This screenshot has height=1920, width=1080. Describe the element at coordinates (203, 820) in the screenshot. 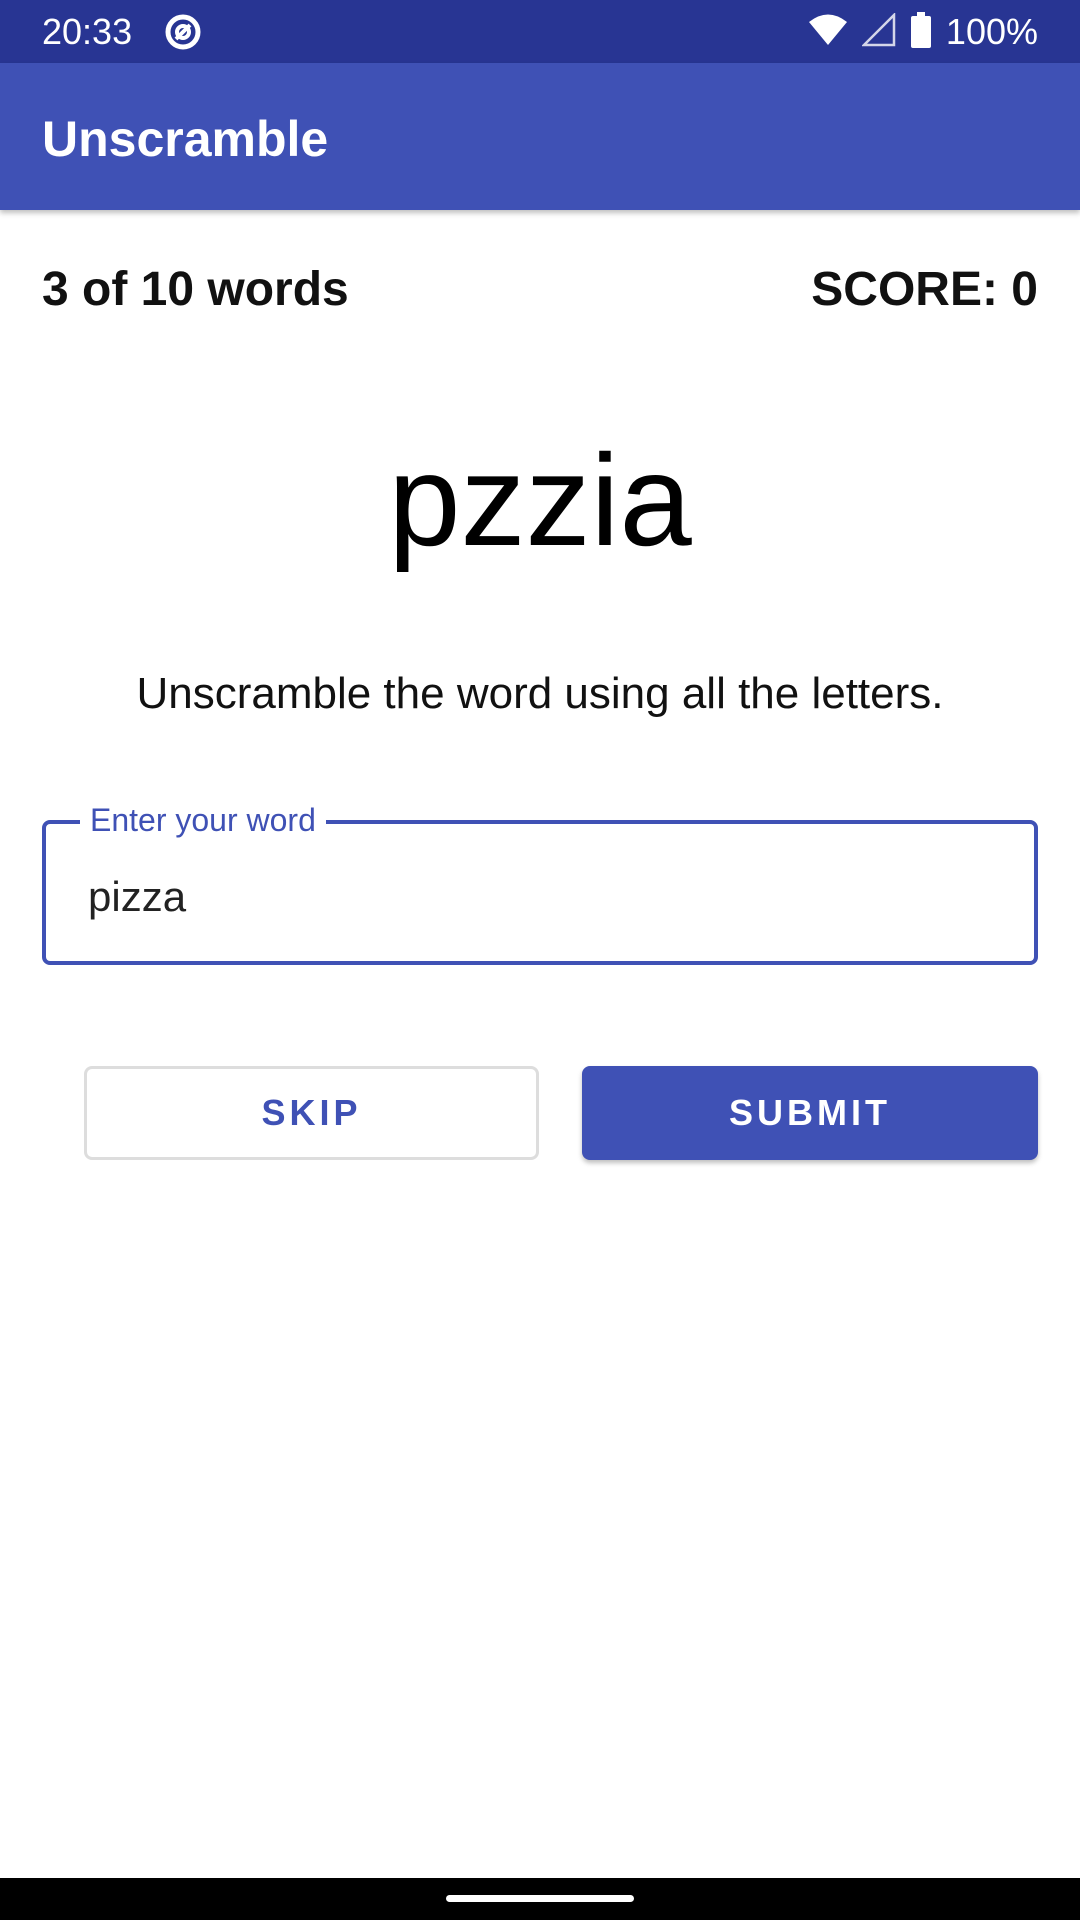

I see `word-input-label: Enter your word` at that location.